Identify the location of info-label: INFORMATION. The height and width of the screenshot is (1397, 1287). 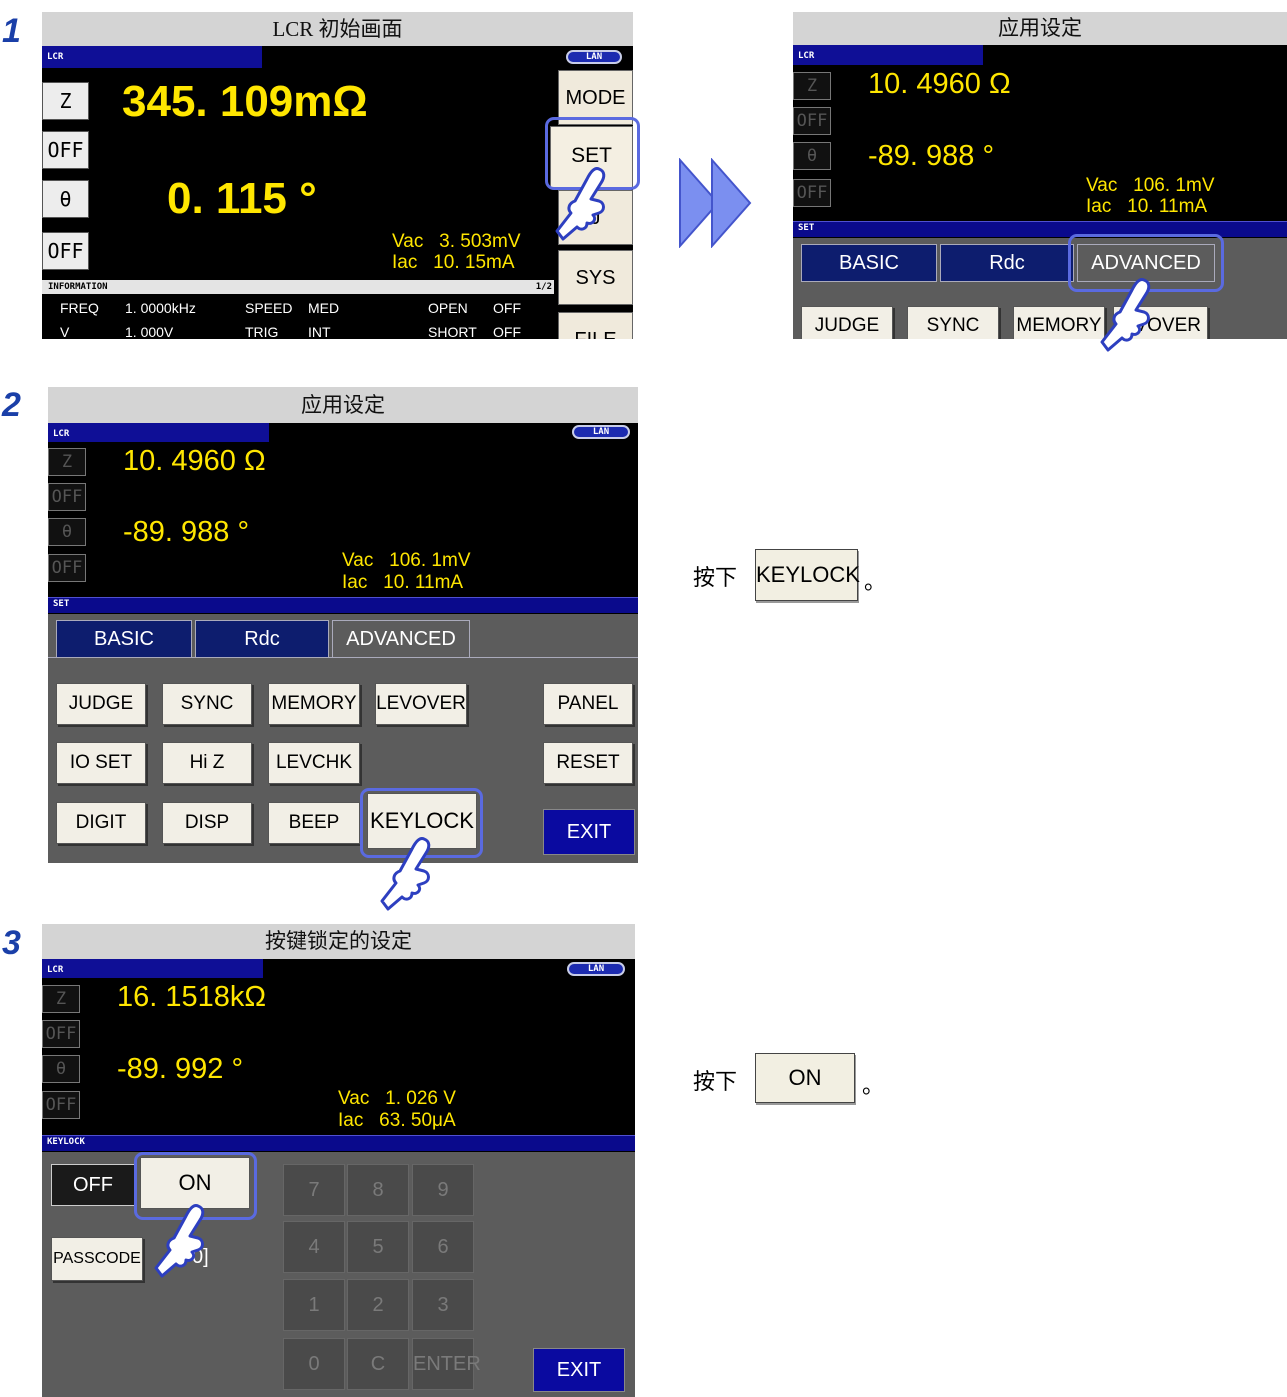
(78, 287).